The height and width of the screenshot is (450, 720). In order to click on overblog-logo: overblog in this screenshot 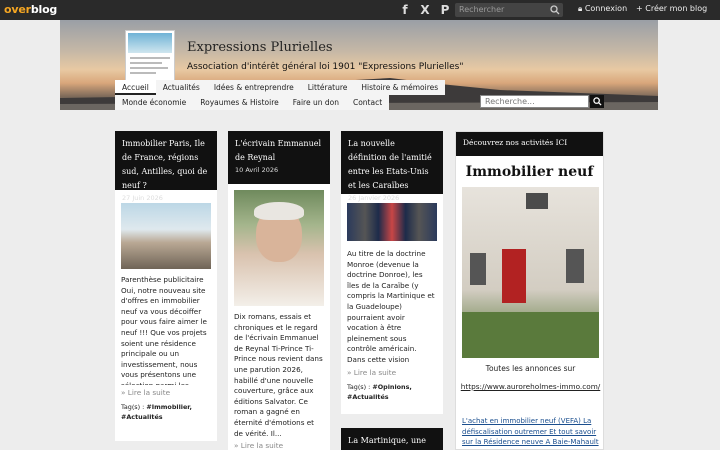, I will do `click(30, 9)`.